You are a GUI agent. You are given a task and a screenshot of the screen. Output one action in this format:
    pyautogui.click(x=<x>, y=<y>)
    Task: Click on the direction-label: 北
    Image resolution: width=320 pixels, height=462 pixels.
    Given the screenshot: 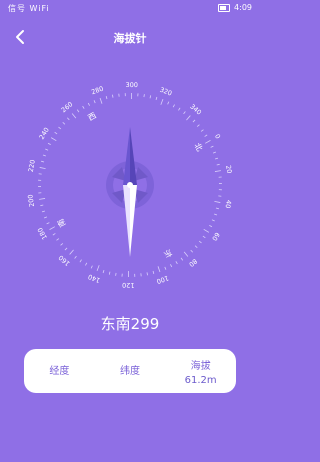 What is the action you would take?
    pyautogui.click(x=198, y=147)
    